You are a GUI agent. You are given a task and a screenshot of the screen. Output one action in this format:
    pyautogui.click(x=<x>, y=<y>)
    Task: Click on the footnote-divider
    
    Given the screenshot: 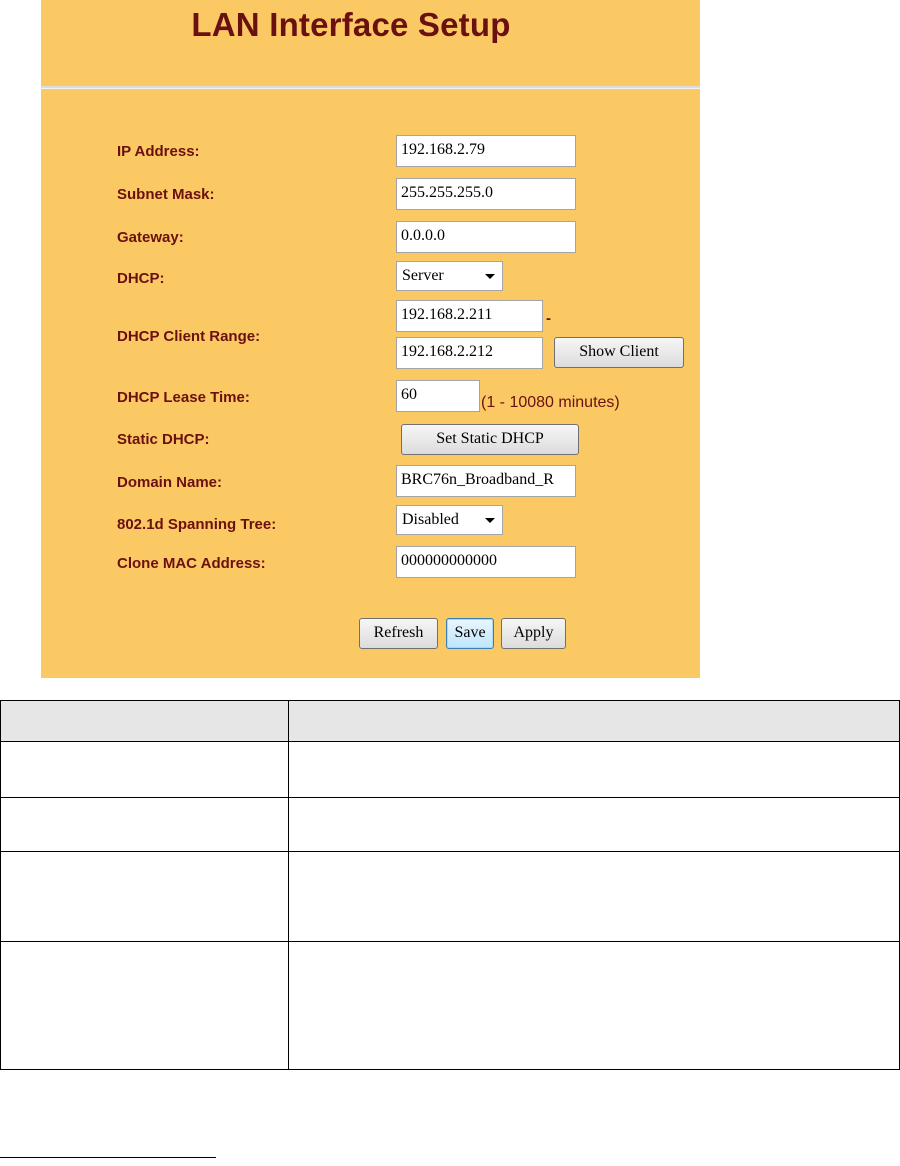 What is the action you would take?
    pyautogui.click(x=108, y=1157)
    